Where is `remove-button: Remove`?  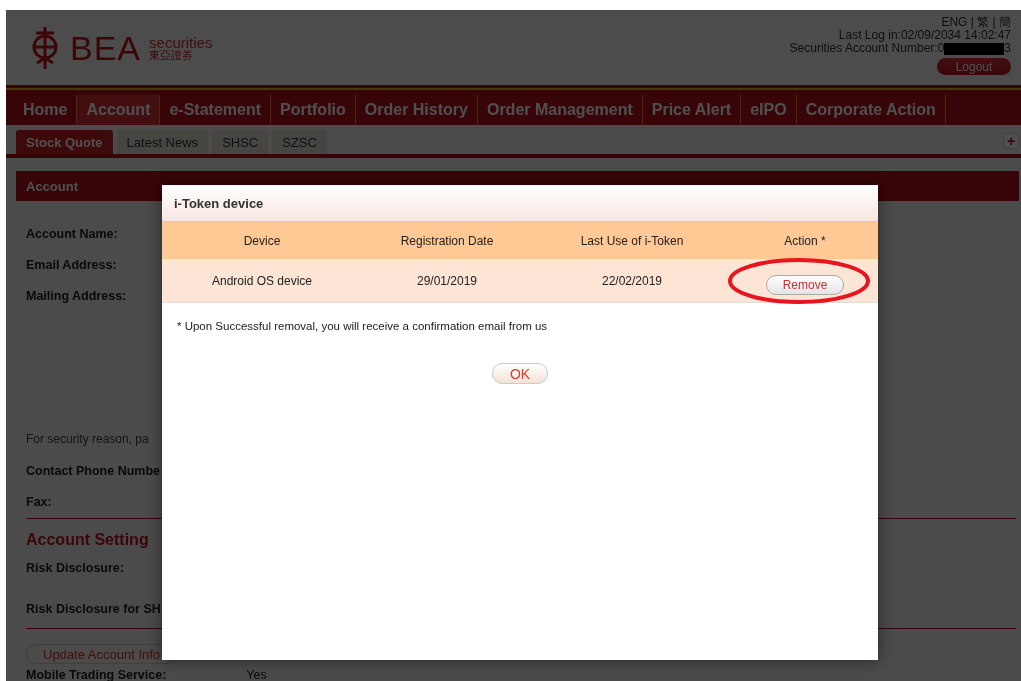 remove-button: Remove is located at coordinates (805, 284).